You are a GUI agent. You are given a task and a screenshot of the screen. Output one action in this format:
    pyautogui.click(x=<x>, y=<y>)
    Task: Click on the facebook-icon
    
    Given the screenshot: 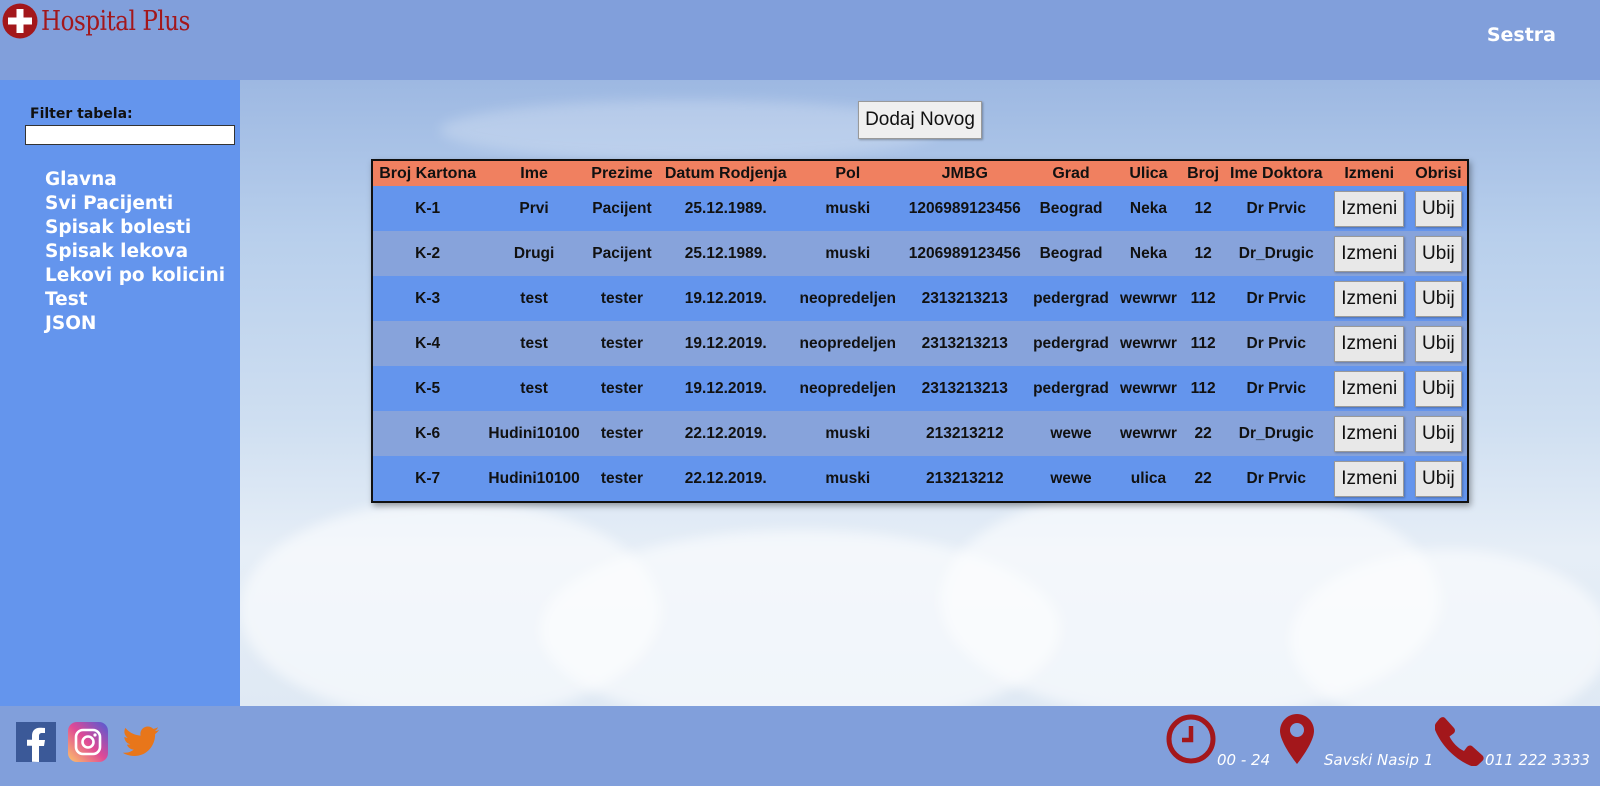 What is the action you would take?
    pyautogui.click(x=36, y=742)
    